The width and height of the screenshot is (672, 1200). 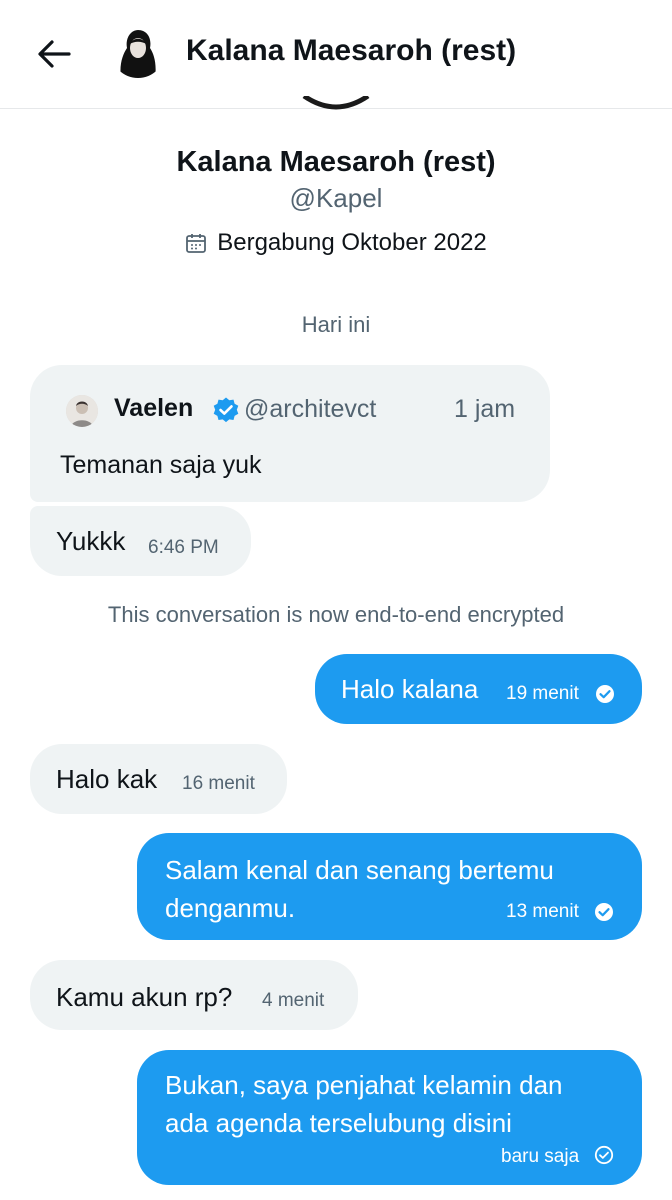 I want to click on message-time: 13 menit, so click(x=542, y=911).